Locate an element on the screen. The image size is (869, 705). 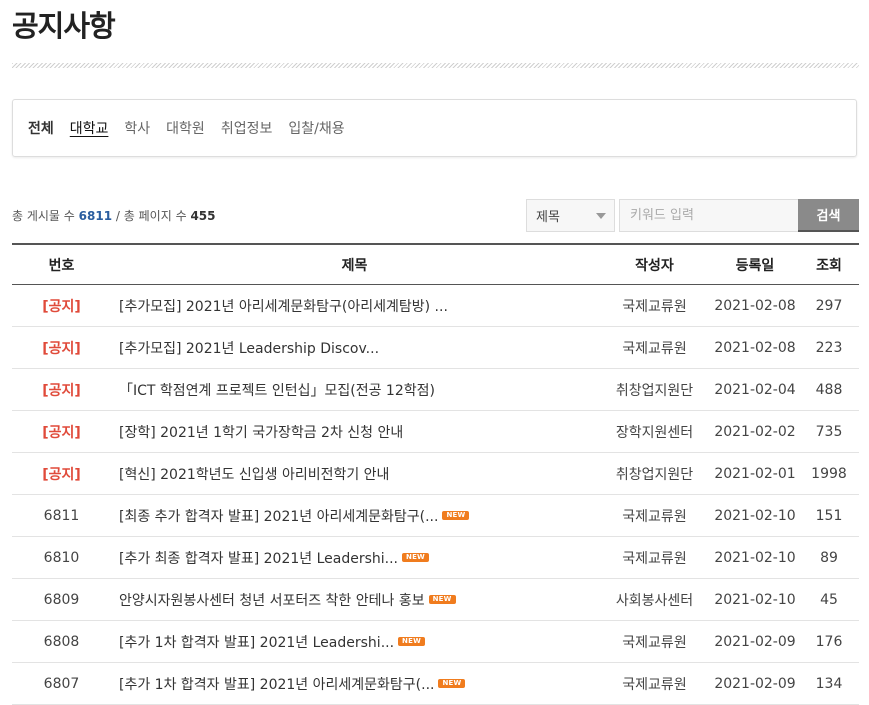
category-tab-all: 전체 is located at coordinates (41, 128).